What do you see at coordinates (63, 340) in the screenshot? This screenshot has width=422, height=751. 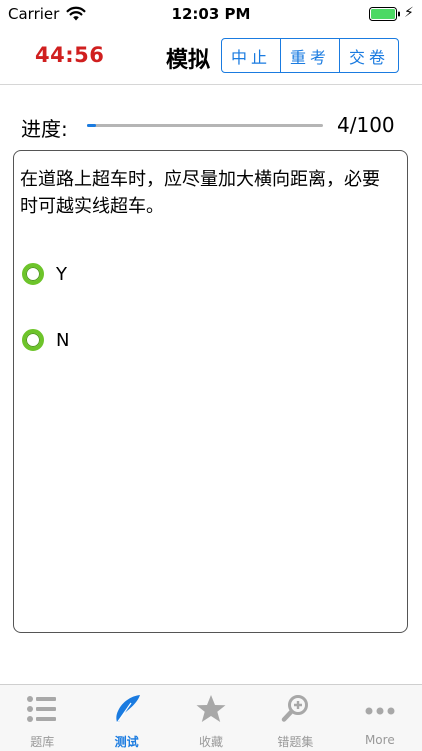 I see `option-label: N` at bounding box center [63, 340].